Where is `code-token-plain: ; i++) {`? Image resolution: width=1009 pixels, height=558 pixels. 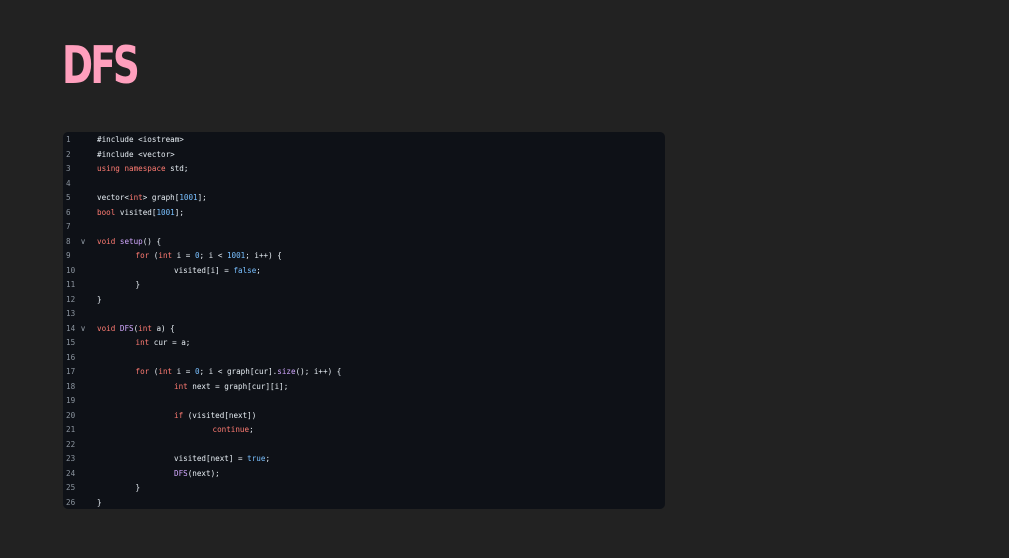
code-token-plain: ; i++) { is located at coordinates (263, 256).